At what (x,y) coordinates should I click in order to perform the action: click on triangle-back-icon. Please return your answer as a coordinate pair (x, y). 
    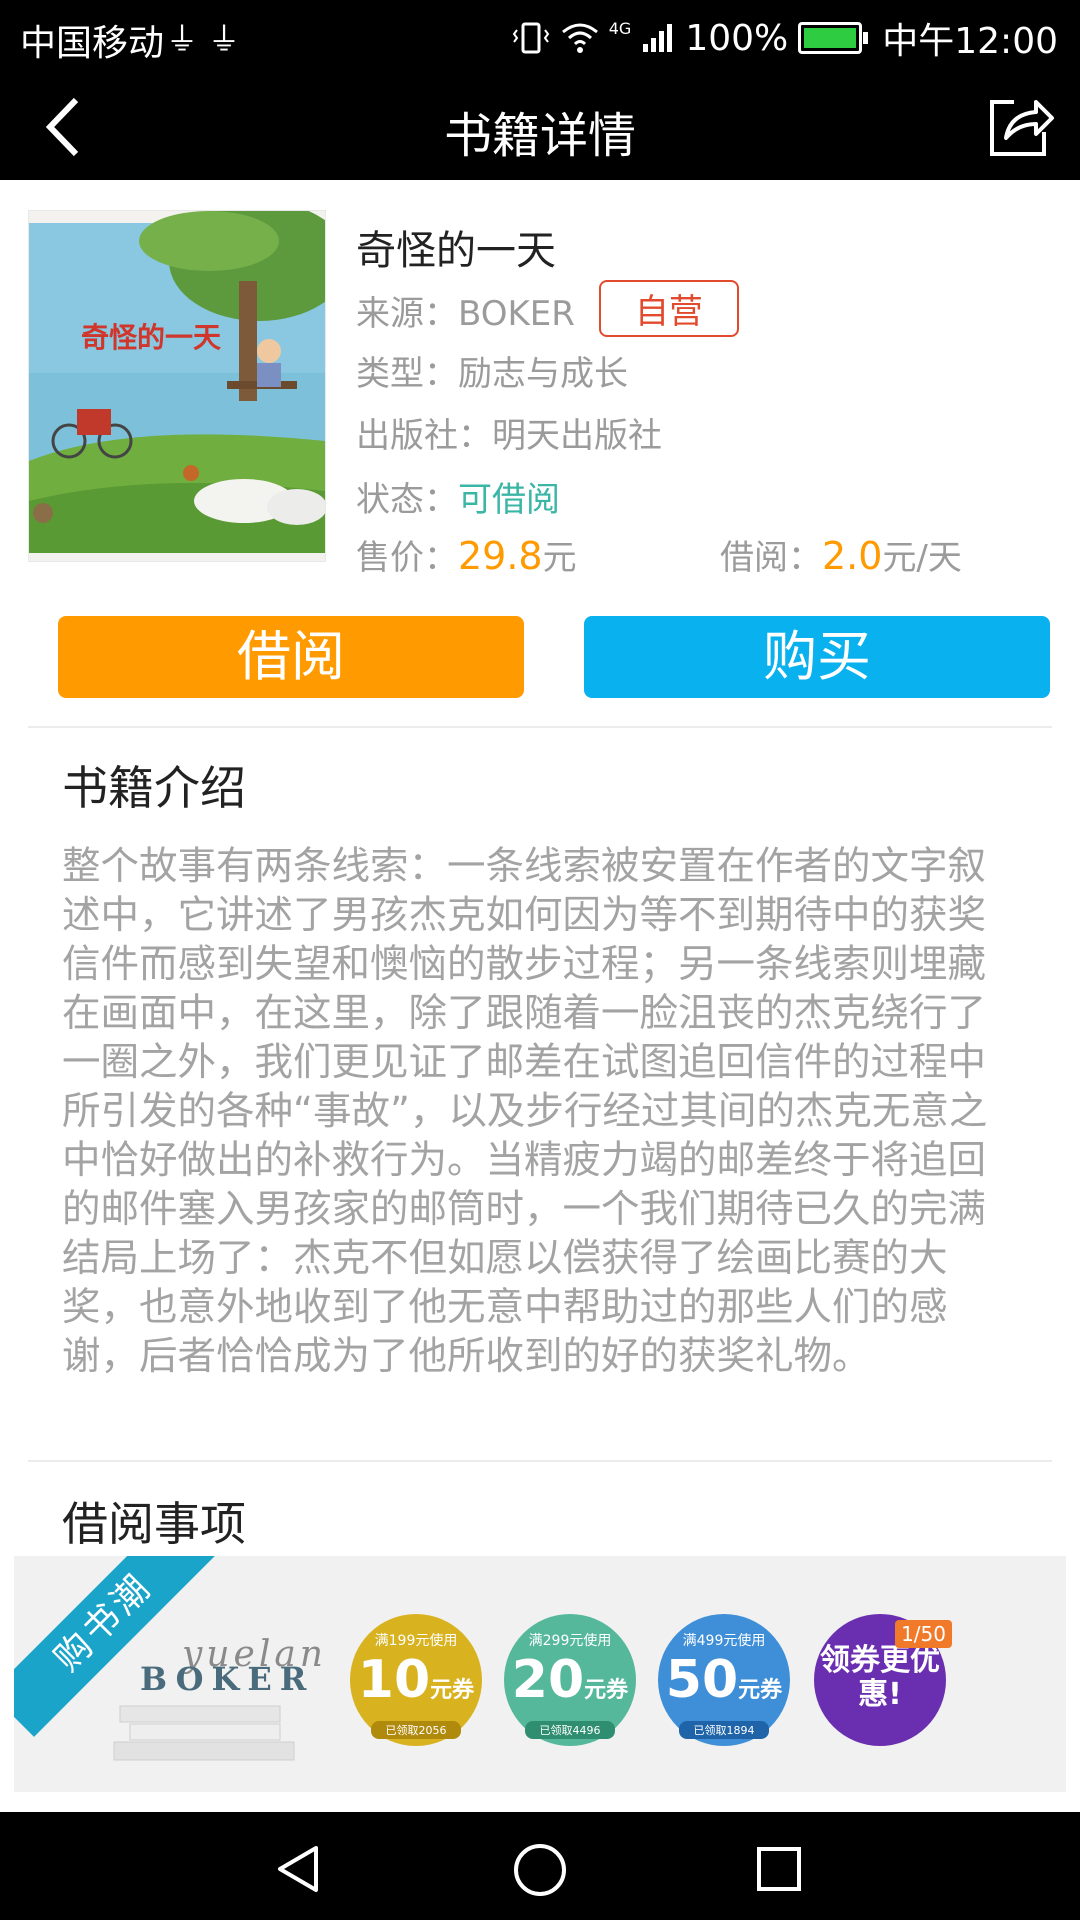
    Looking at the image, I should click on (299, 1869).